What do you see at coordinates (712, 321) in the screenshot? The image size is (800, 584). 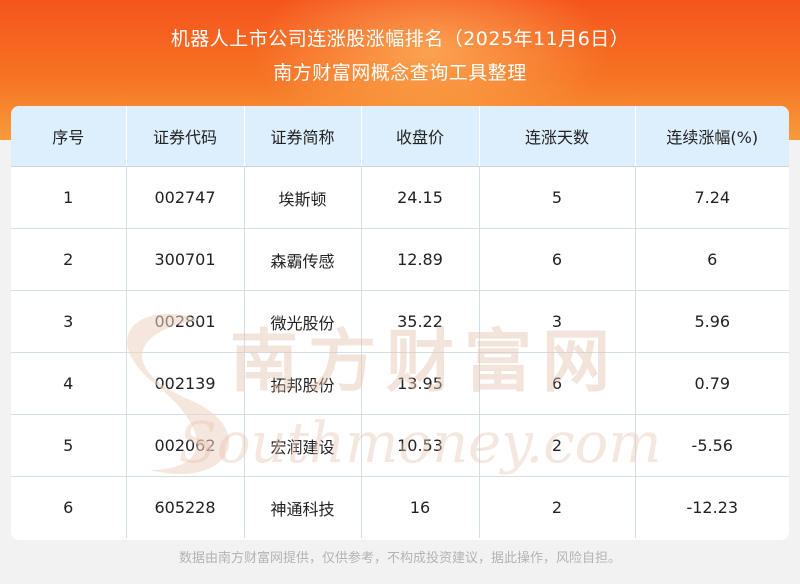 I see `cell-gain: 5.96` at bounding box center [712, 321].